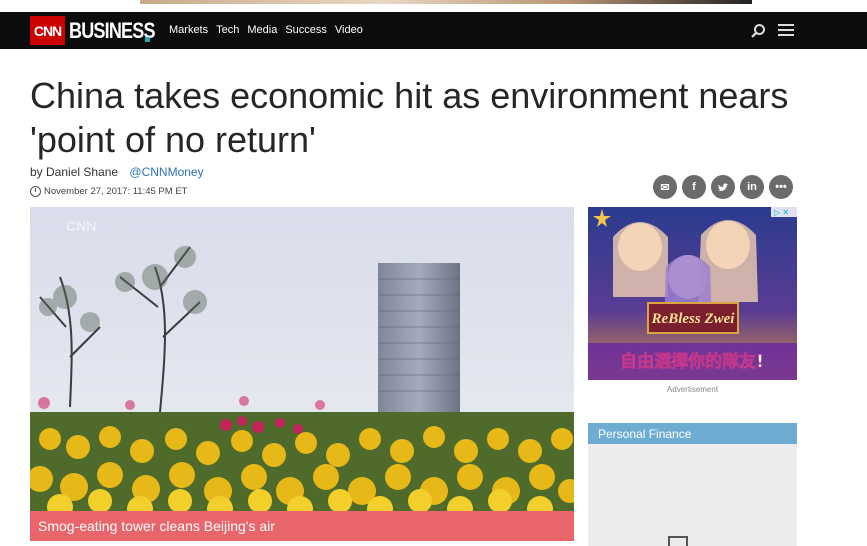  What do you see at coordinates (147, 39) in the screenshot?
I see `logo-accent-dot` at bounding box center [147, 39].